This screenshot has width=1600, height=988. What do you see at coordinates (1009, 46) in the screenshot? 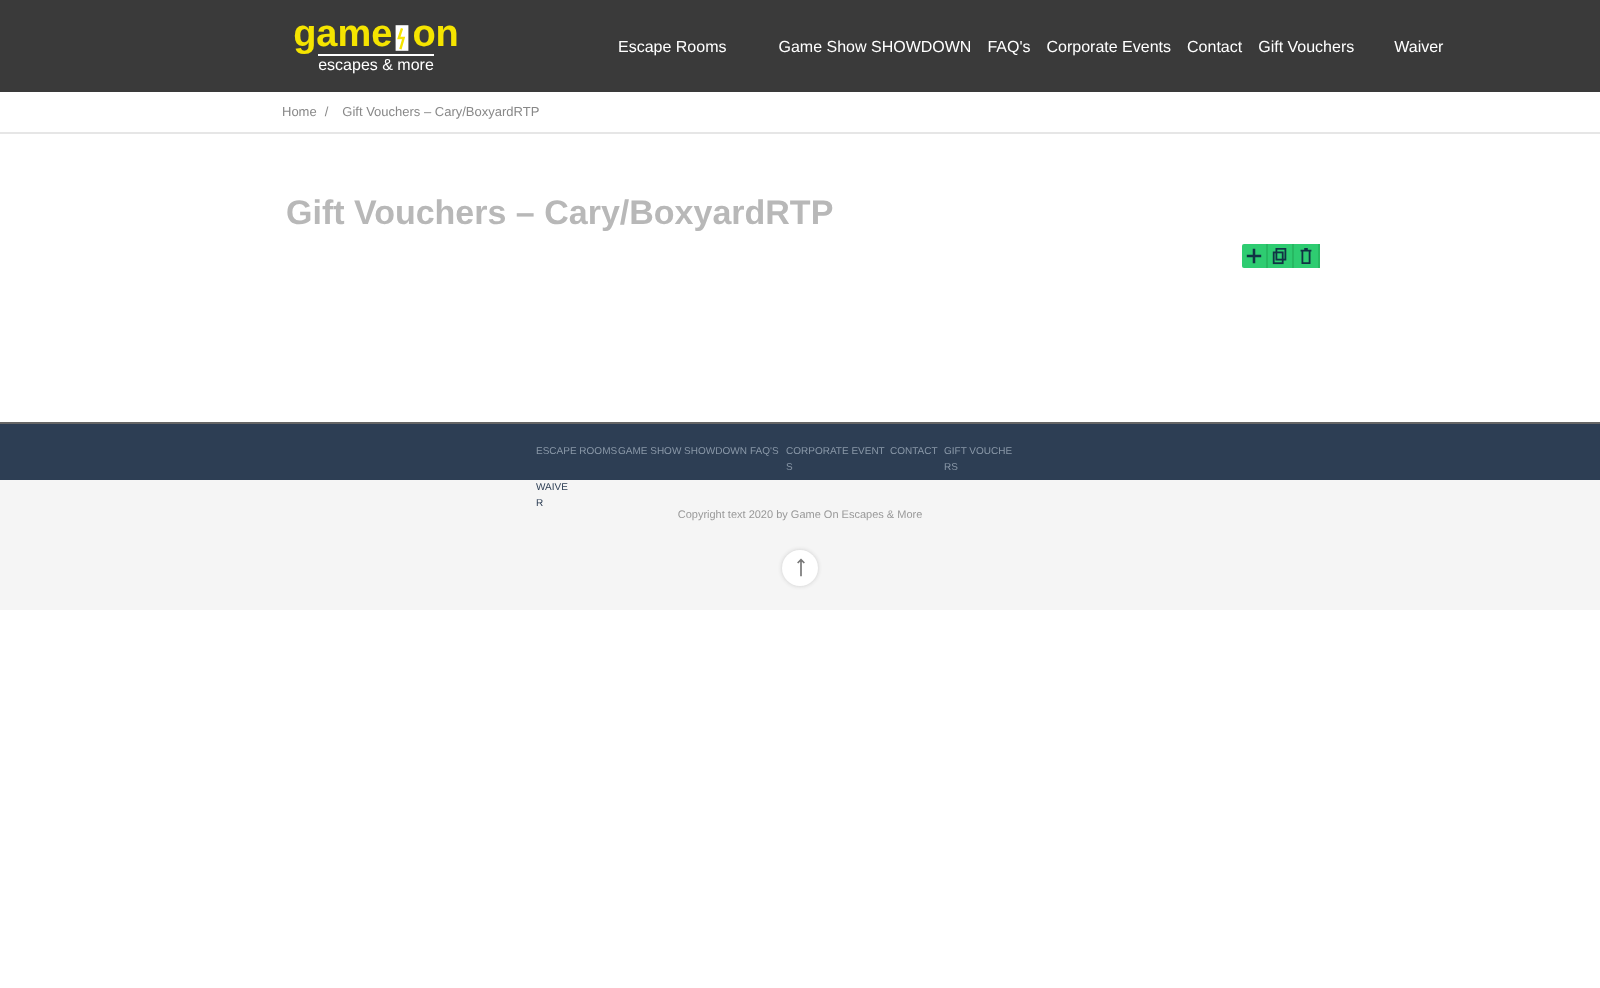
I see `nav-link: FAQ's` at bounding box center [1009, 46].